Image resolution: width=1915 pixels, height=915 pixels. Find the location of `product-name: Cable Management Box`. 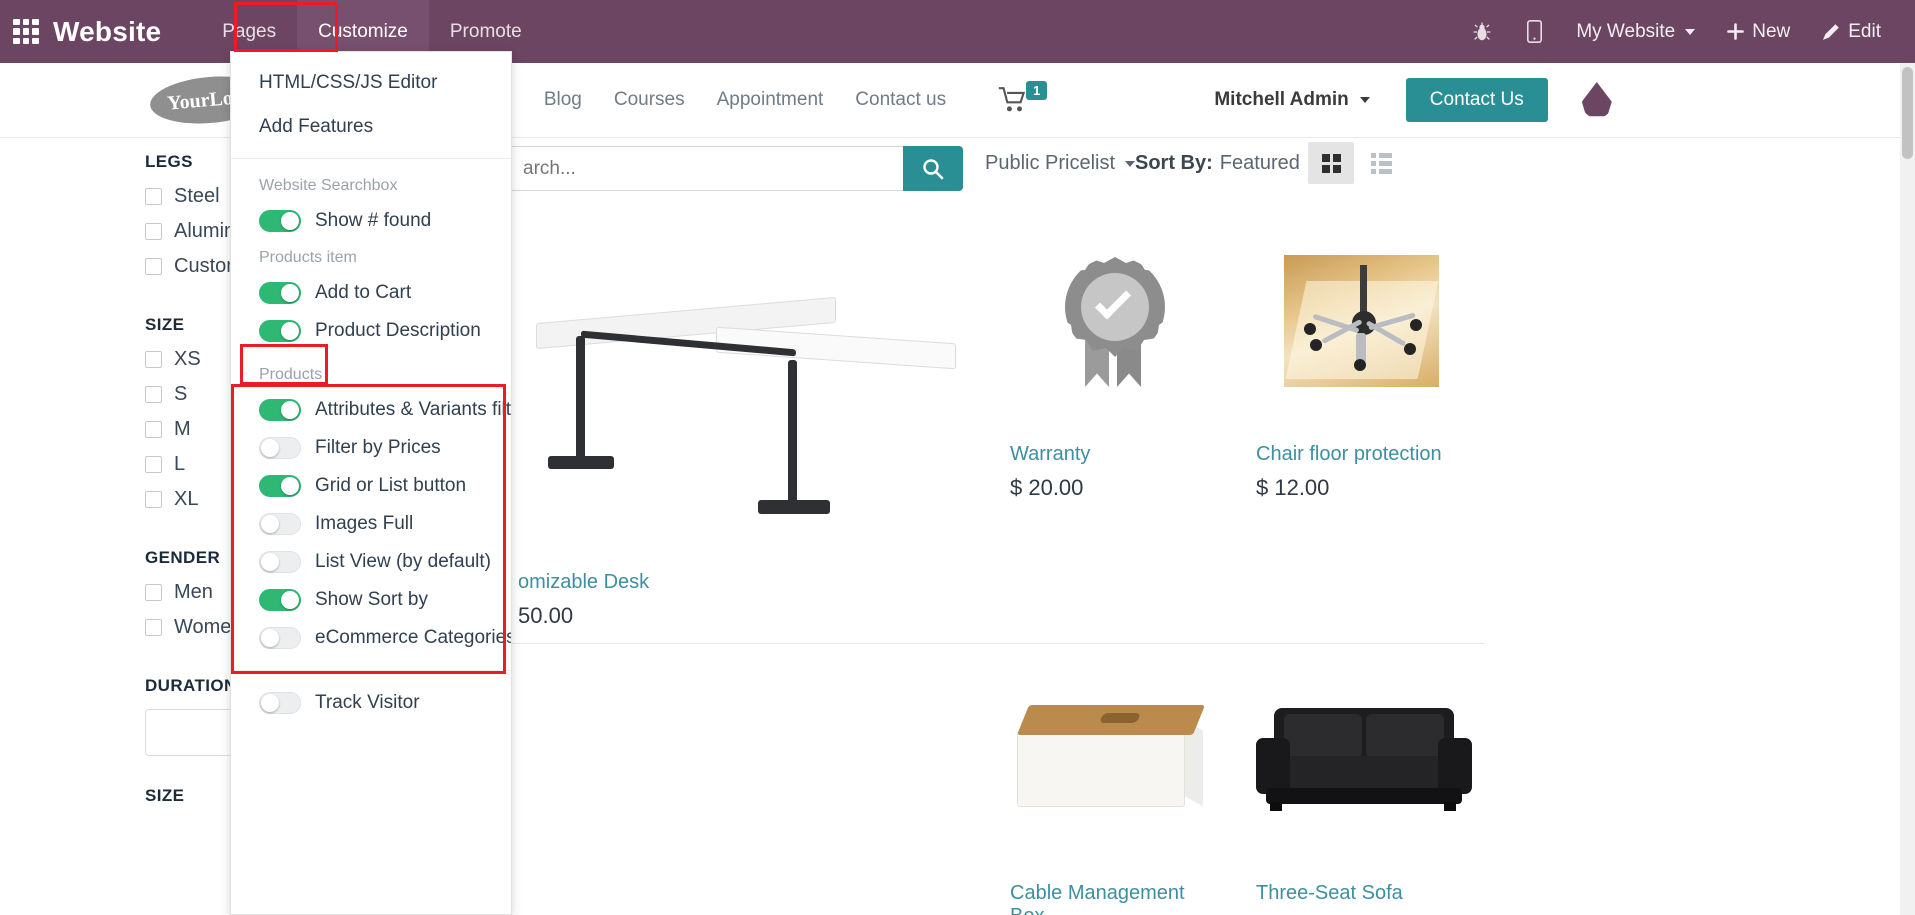

product-name: Cable Management Box is located at coordinates (1115, 898).